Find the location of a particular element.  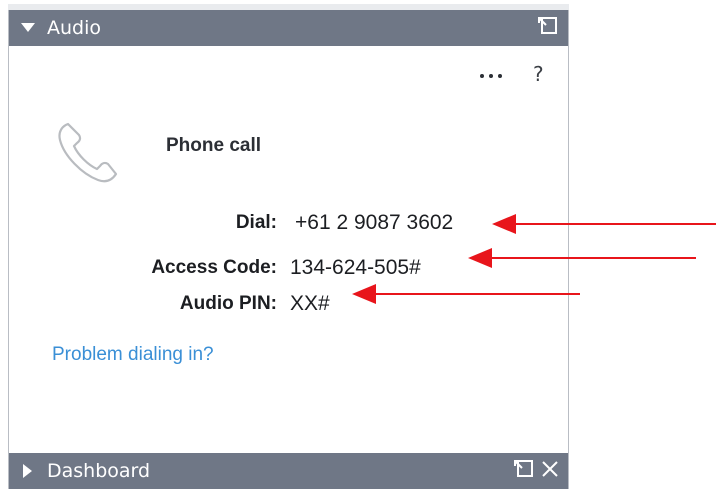

annotation-arrows is located at coordinates (534, 259).